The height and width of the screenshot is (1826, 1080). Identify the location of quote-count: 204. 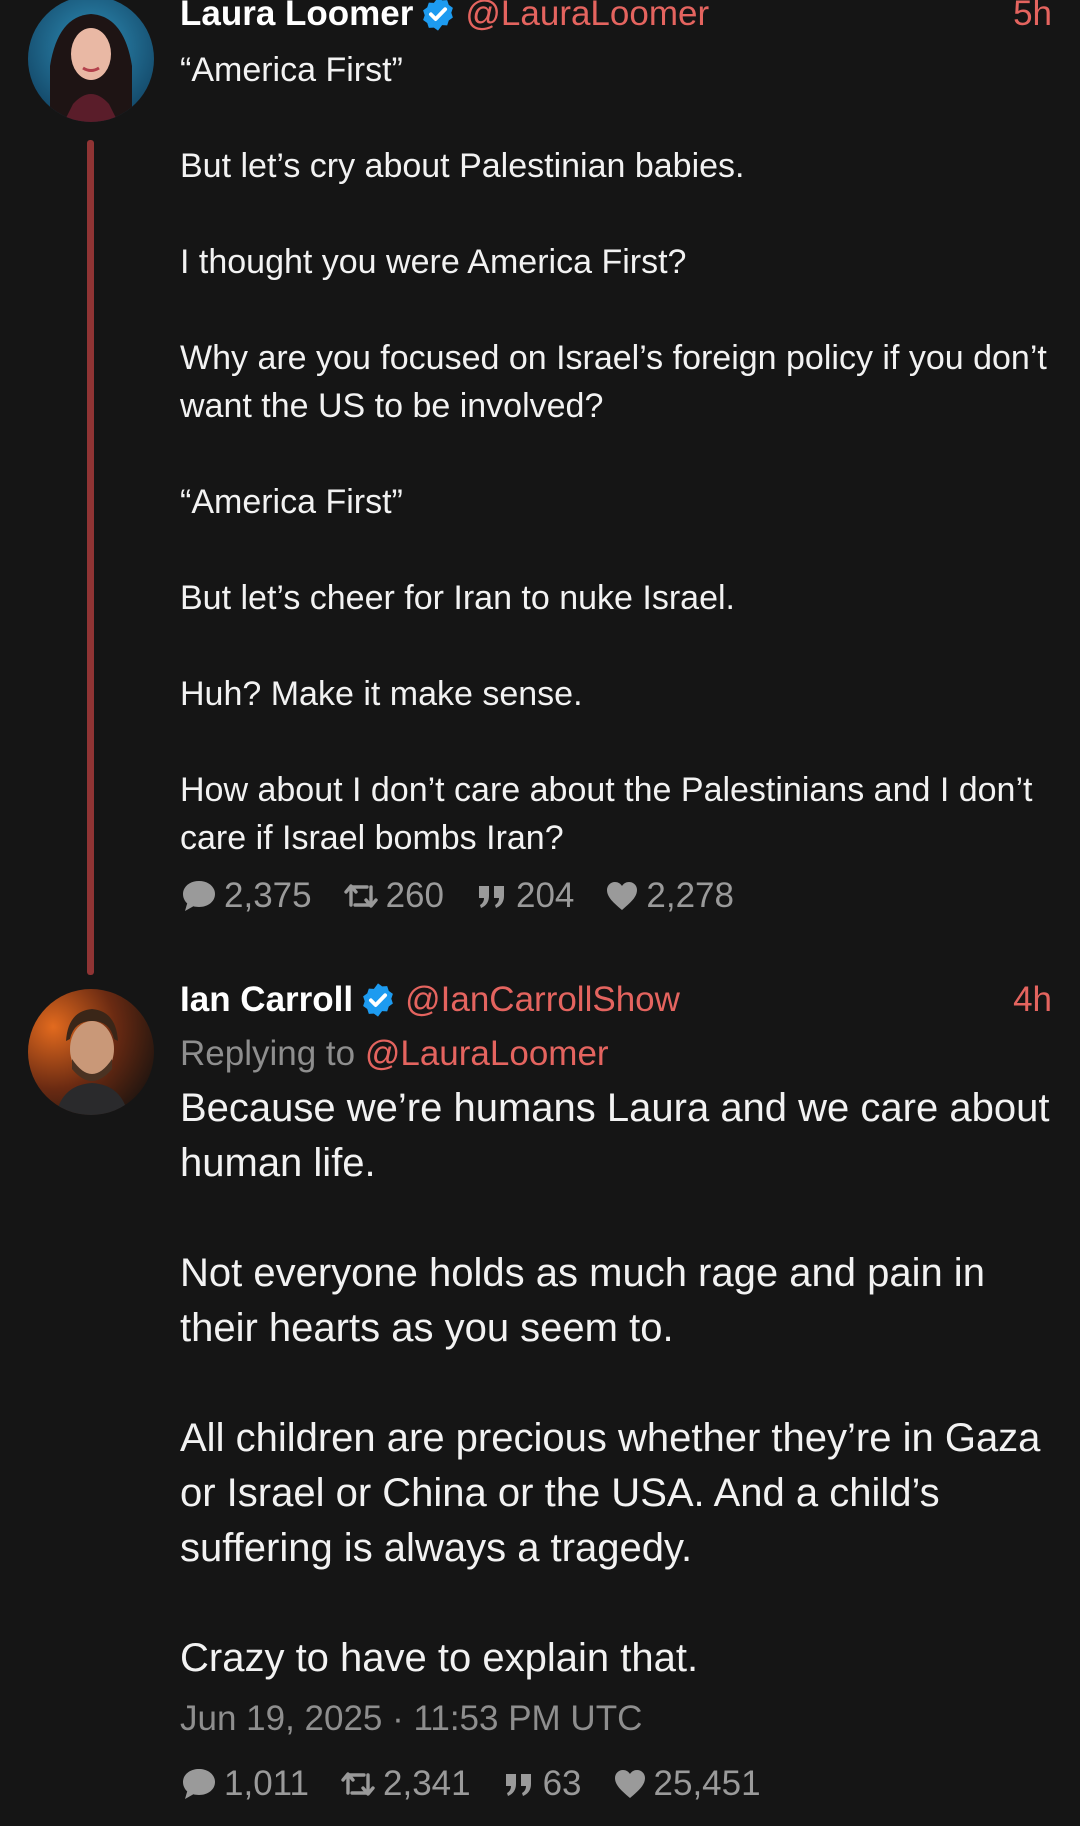
(524, 896).